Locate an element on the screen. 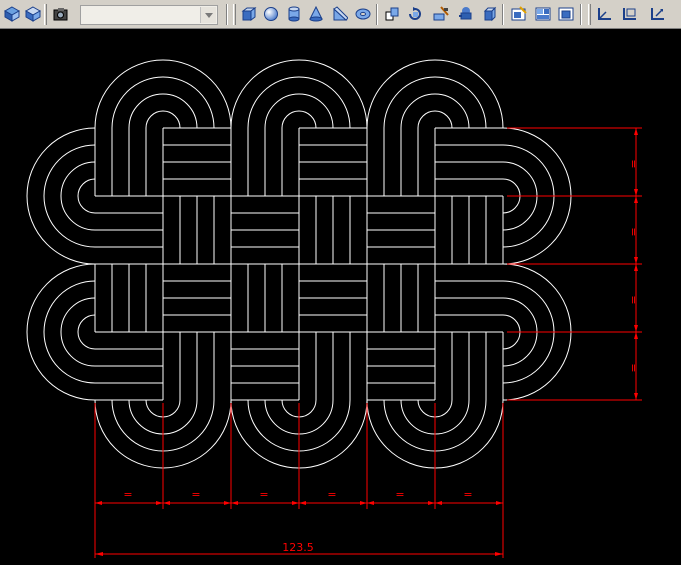 Image resolution: width=681 pixels, height=565 pixels. named-views-icon is located at coordinates (519, 14).